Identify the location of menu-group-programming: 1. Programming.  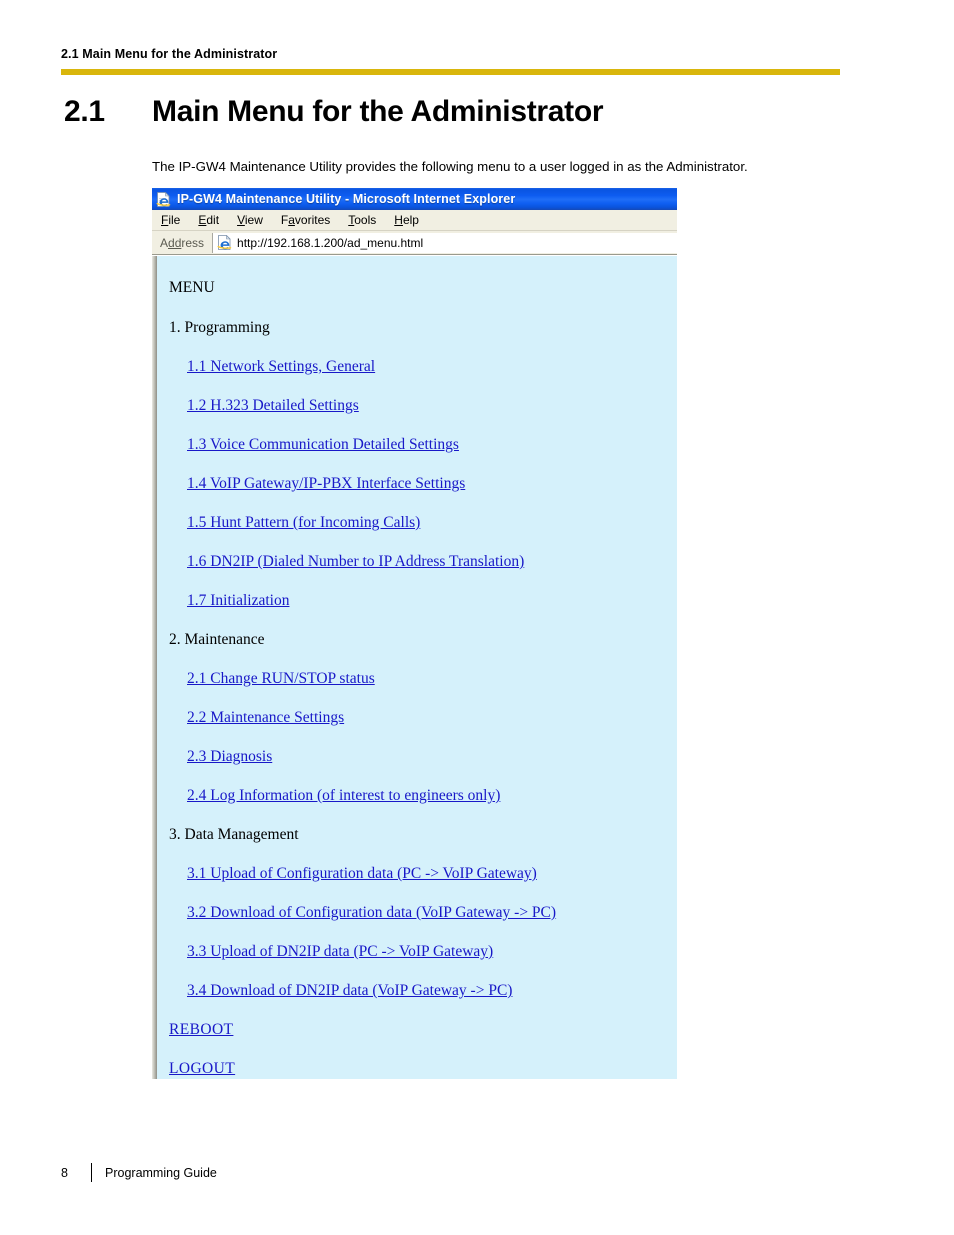
(219, 327).